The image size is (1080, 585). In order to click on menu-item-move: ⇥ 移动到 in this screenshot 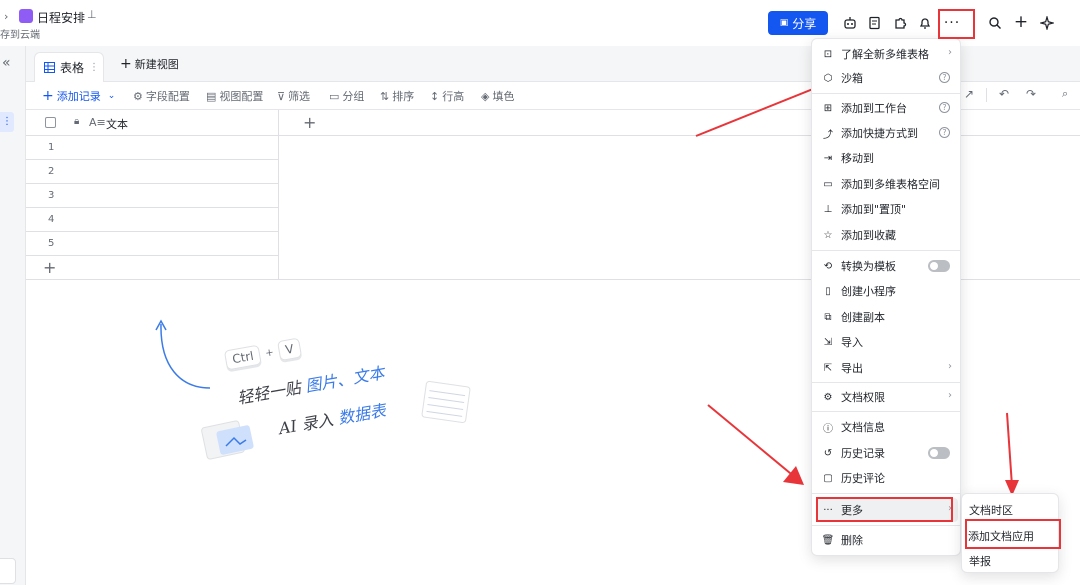, I will do `click(887, 158)`.